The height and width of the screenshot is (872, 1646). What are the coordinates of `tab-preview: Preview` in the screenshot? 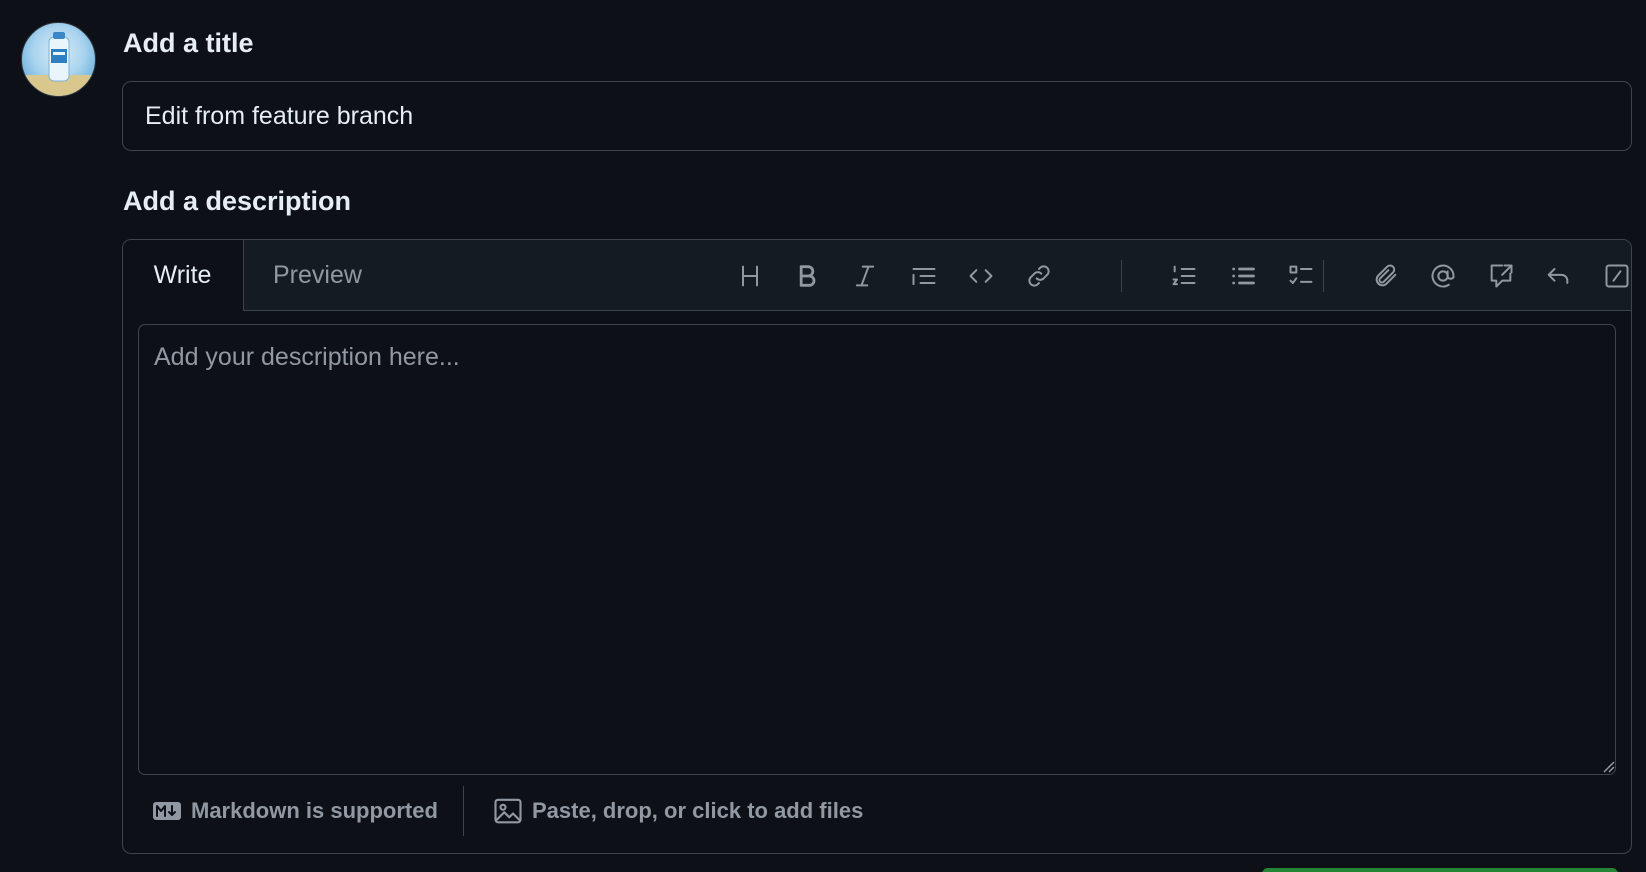 It's located at (317, 275).